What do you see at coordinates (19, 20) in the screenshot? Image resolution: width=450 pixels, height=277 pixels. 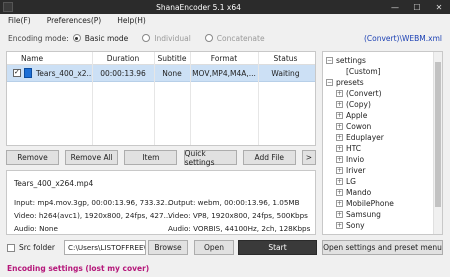 I see `menu-file: File(F)` at bounding box center [19, 20].